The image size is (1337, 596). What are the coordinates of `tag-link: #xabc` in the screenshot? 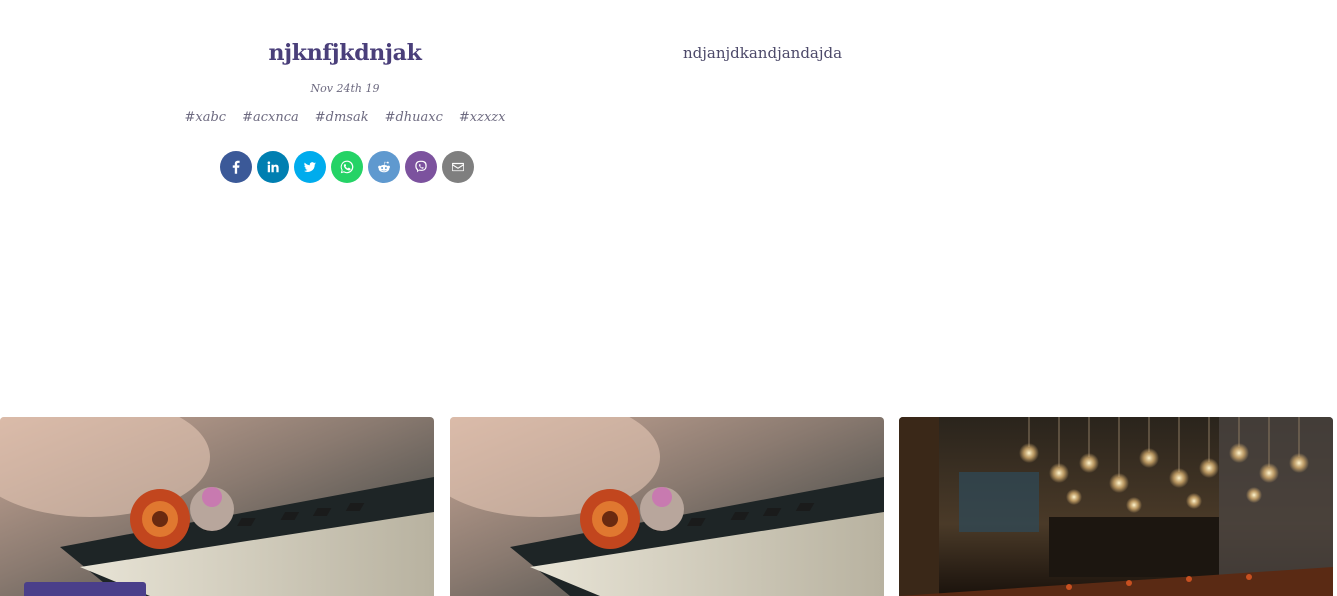 It's located at (205, 117).